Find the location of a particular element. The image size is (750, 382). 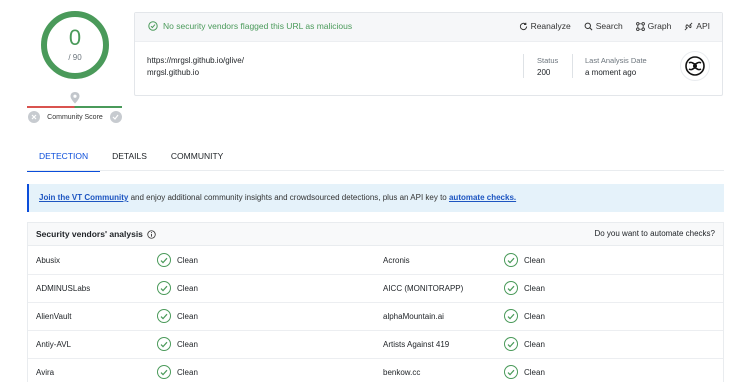

vendor-name: Antiy-AVL is located at coordinates (53, 344).